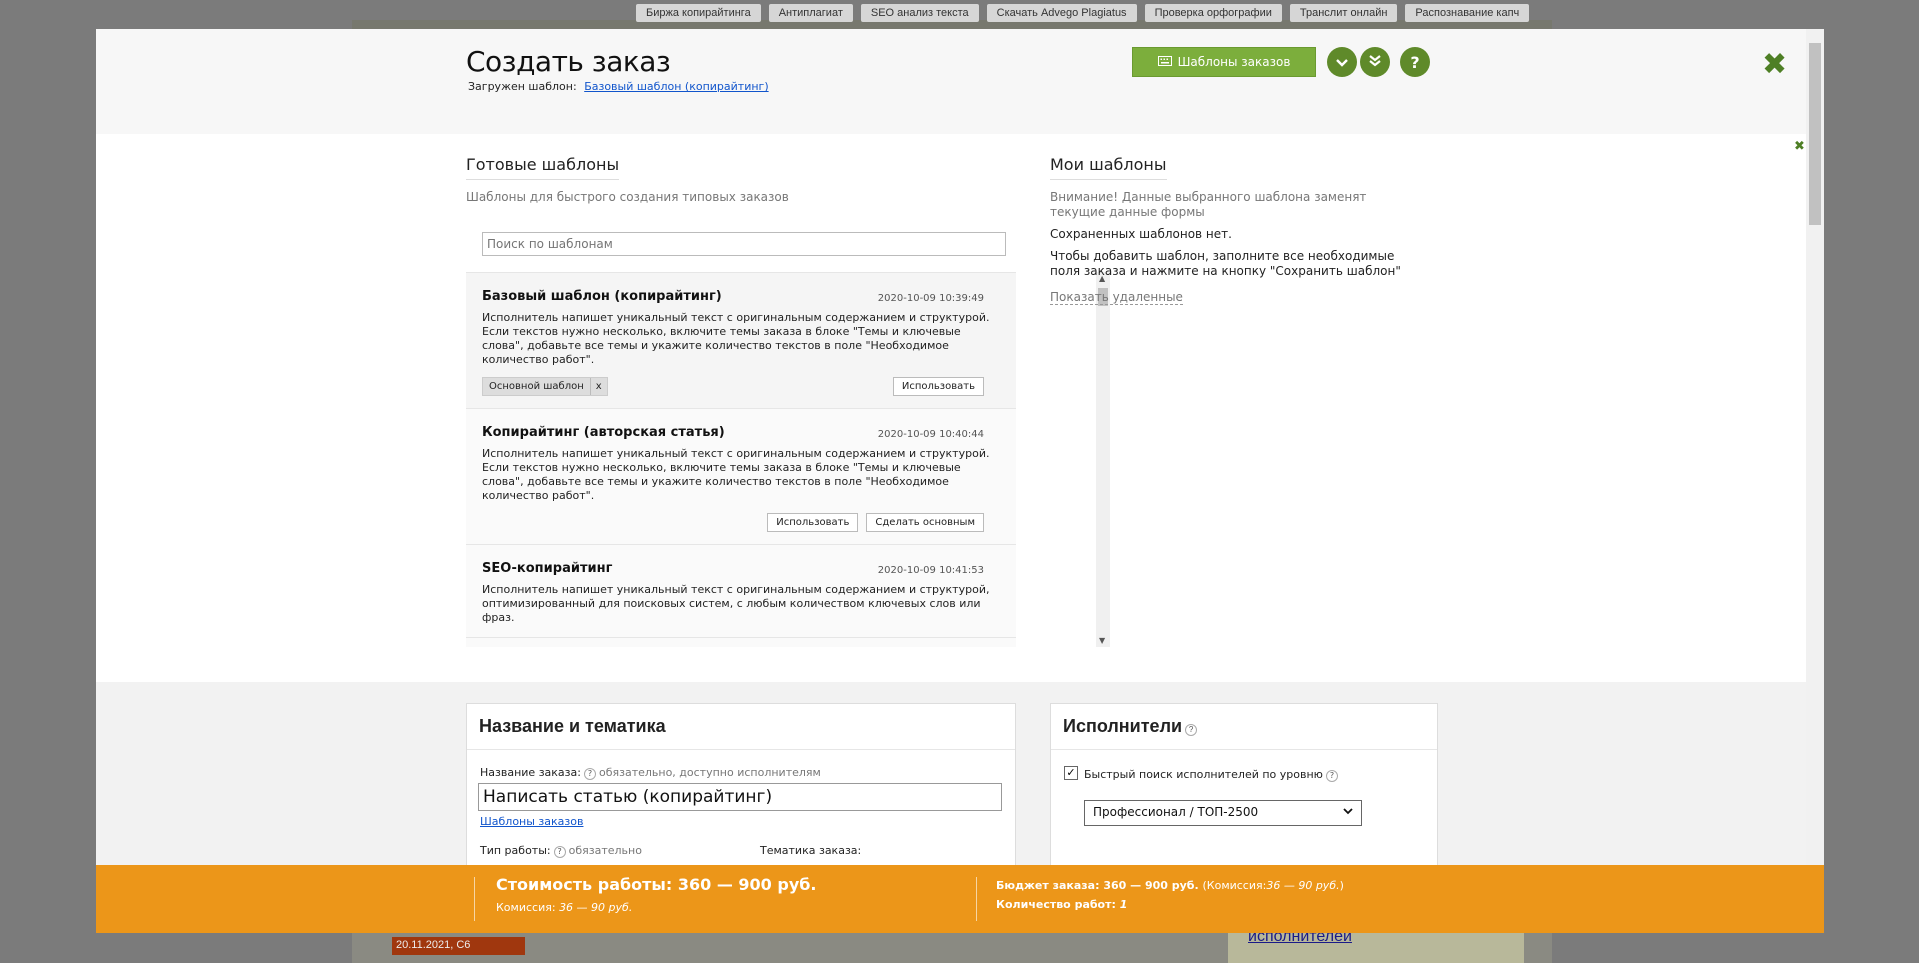  Describe the element at coordinates (1343, 13) in the screenshot. I see `bg-nav-item: Транслит онлайн` at that location.